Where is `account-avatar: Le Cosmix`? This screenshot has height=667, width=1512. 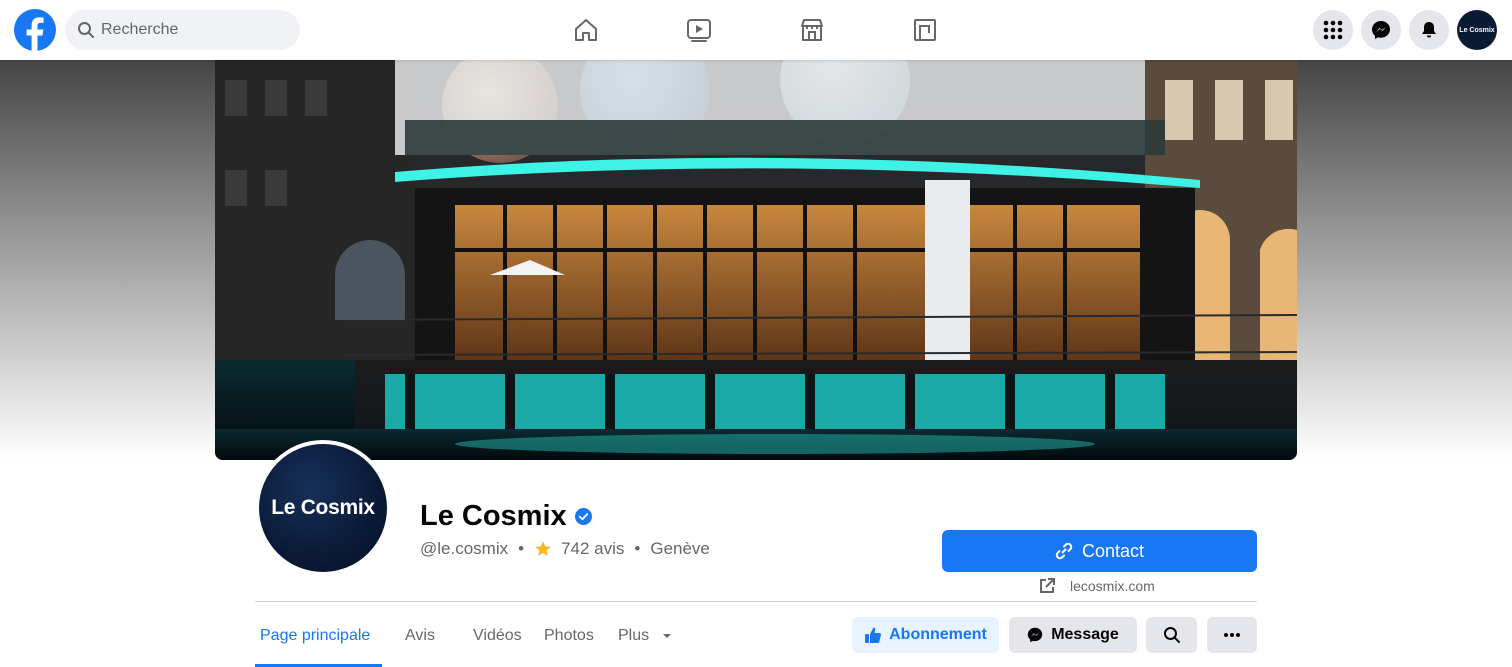 account-avatar: Le Cosmix is located at coordinates (1477, 30).